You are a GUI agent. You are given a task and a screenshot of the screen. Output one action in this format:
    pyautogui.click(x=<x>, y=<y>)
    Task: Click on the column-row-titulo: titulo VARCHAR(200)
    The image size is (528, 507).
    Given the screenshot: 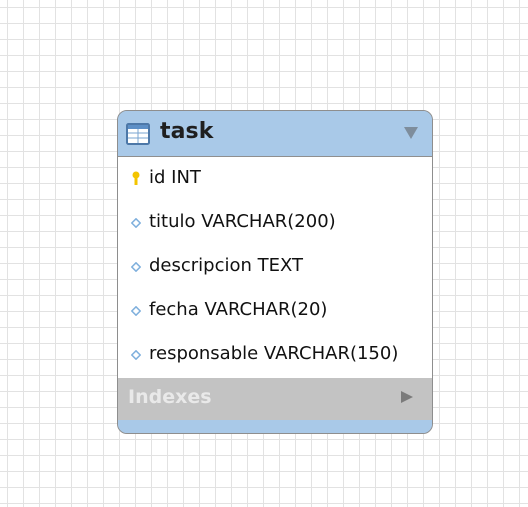 What is the action you would take?
    pyautogui.click(x=275, y=223)
    